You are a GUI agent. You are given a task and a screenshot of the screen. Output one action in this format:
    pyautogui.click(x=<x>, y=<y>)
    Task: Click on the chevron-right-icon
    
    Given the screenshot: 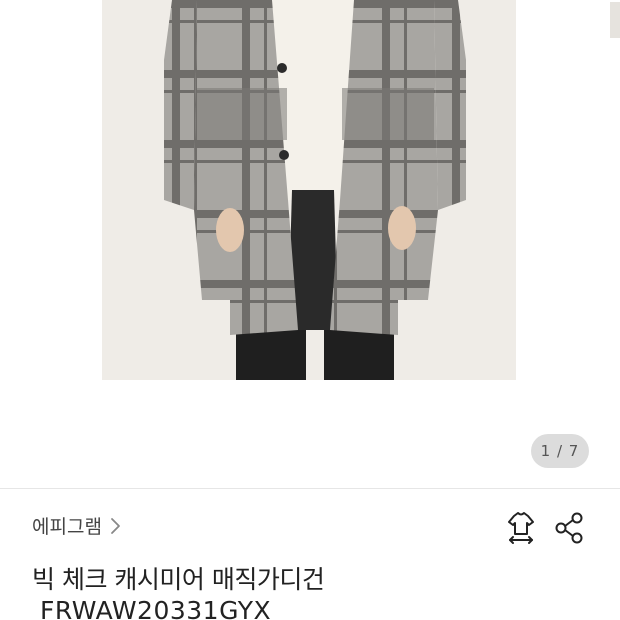 What is the action you would take?
    pyautogui.click(x=115, y=525)
    